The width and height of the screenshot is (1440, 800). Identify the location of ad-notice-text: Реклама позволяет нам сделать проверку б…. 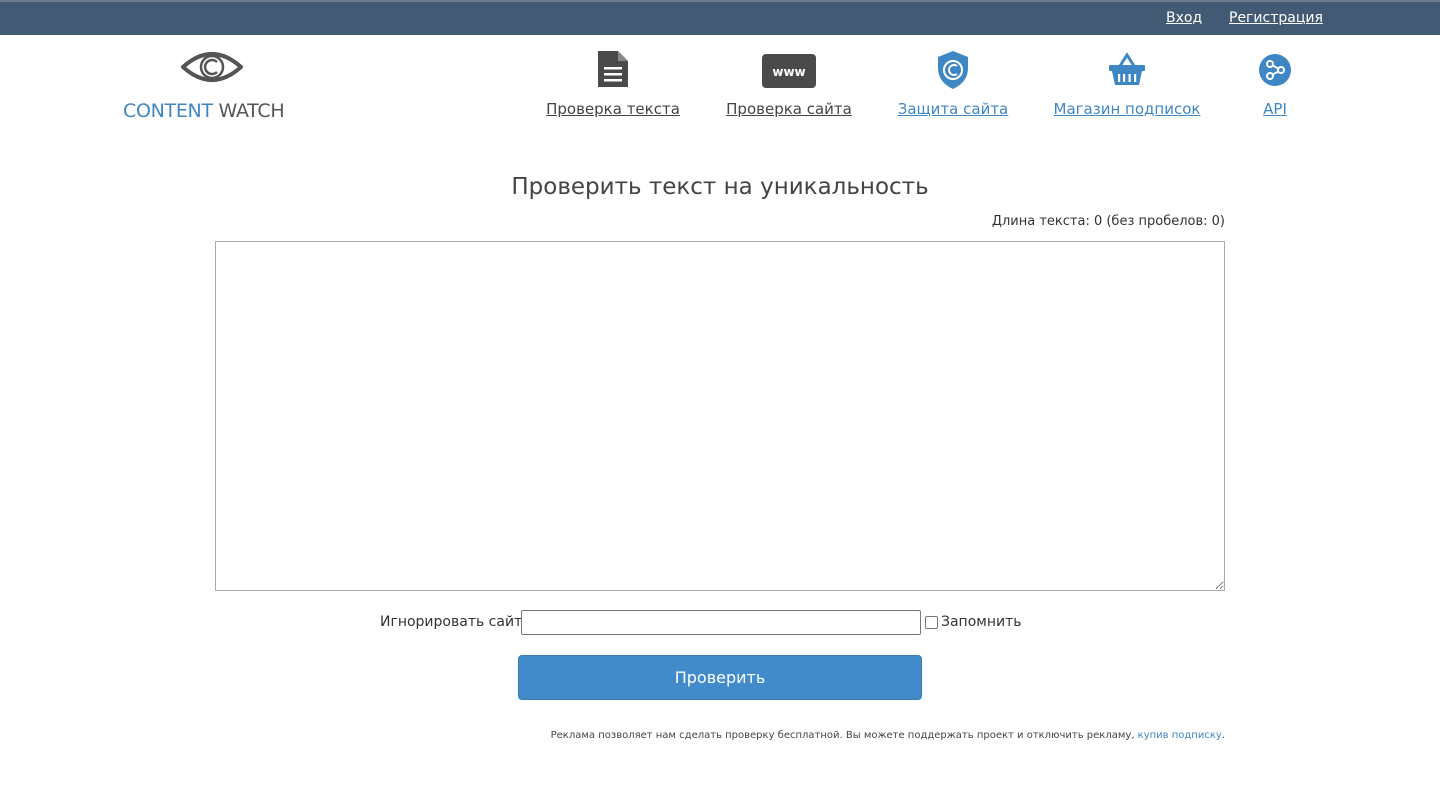
(844, 735).